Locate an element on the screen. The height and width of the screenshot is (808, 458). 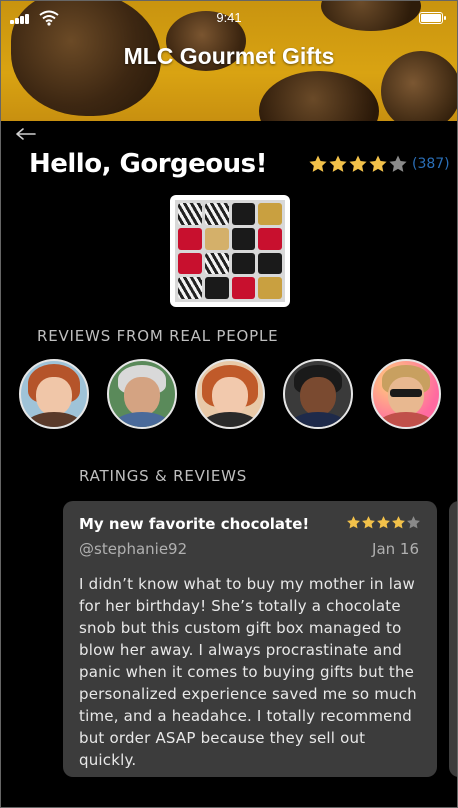
chocolate-box-grid is located at coordinates (230, 251).